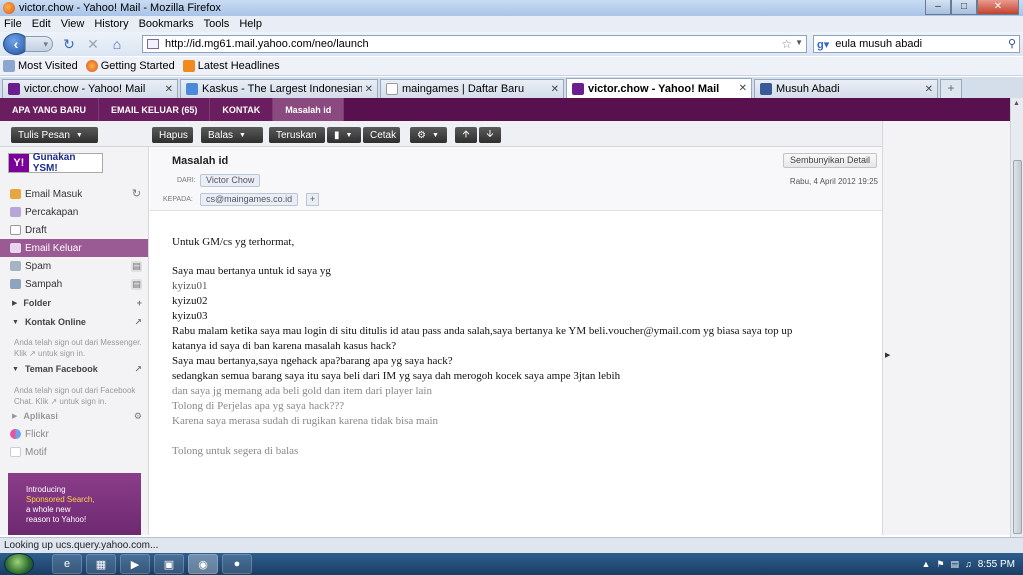  Describe the element at coordinates (951, 88) in the screenshot. I see `new-tab-button: +` at that location.